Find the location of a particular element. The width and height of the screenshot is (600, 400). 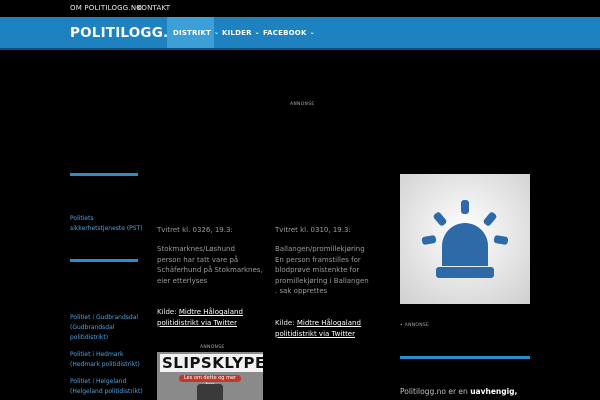

promo-image is located at coordinates (465, 239).